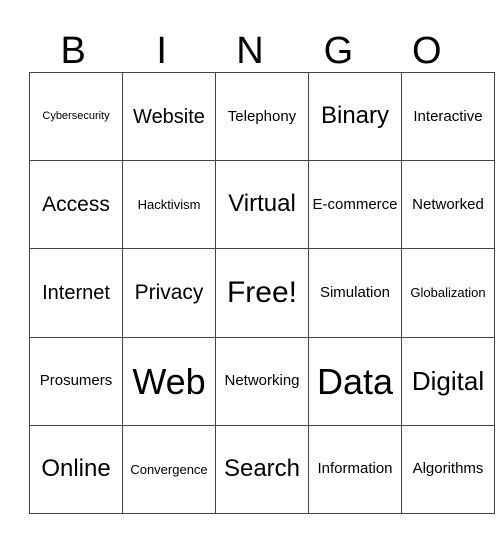  Describe the element at coordinates (448, 205) in the screenshot. I see `bingo-cell: Networked` at that location.